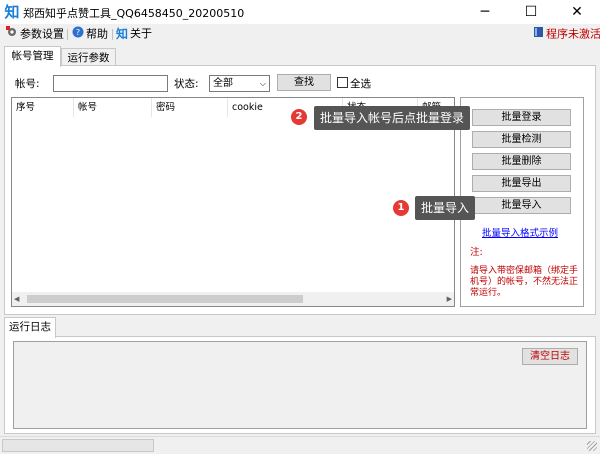 Image resolution: width=600 pixels, height=454 pixels. I want to click on minimize-button: ─, so click(485, 12).